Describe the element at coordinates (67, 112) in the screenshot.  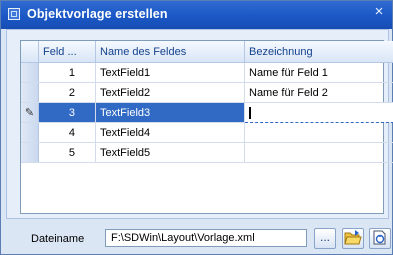
I see `cell-nr: 3` at that location.